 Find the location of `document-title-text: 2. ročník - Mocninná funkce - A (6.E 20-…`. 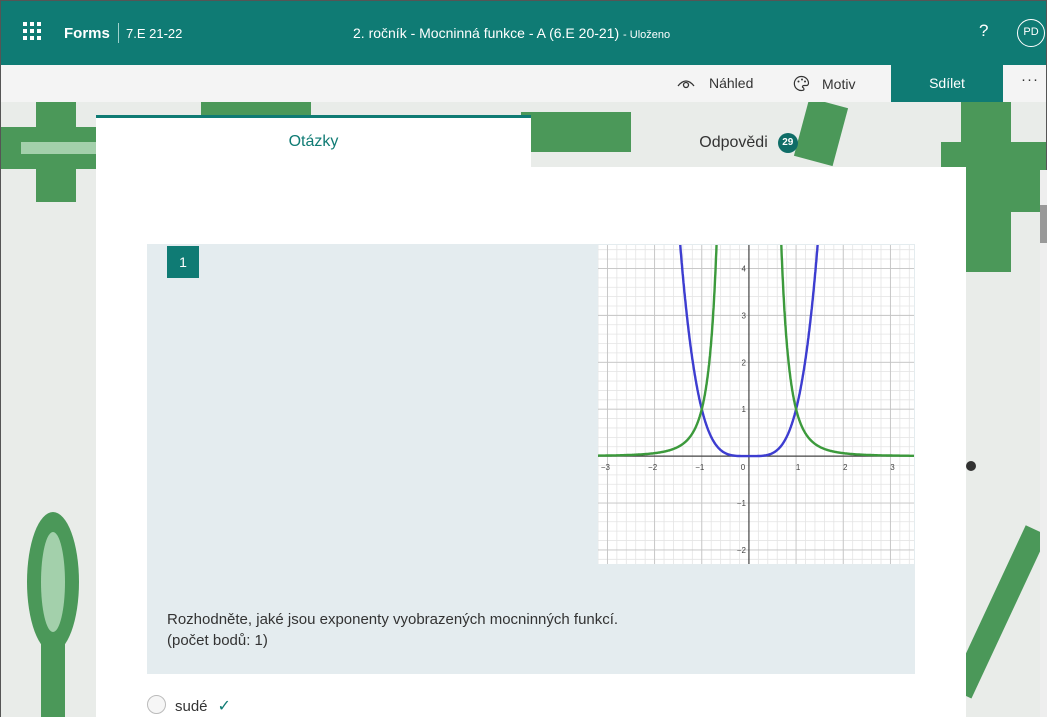

document-title-text: 2. ročník - Mocninná funkce - A (6.E 20-… is located at coordinates (486, 33).